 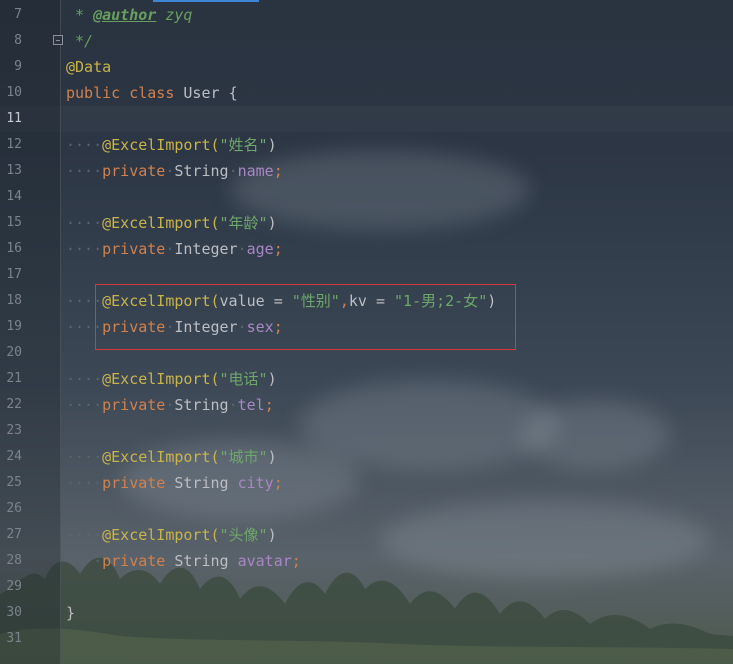 I want to click on line-number: 18, so click(x=14, y=300).